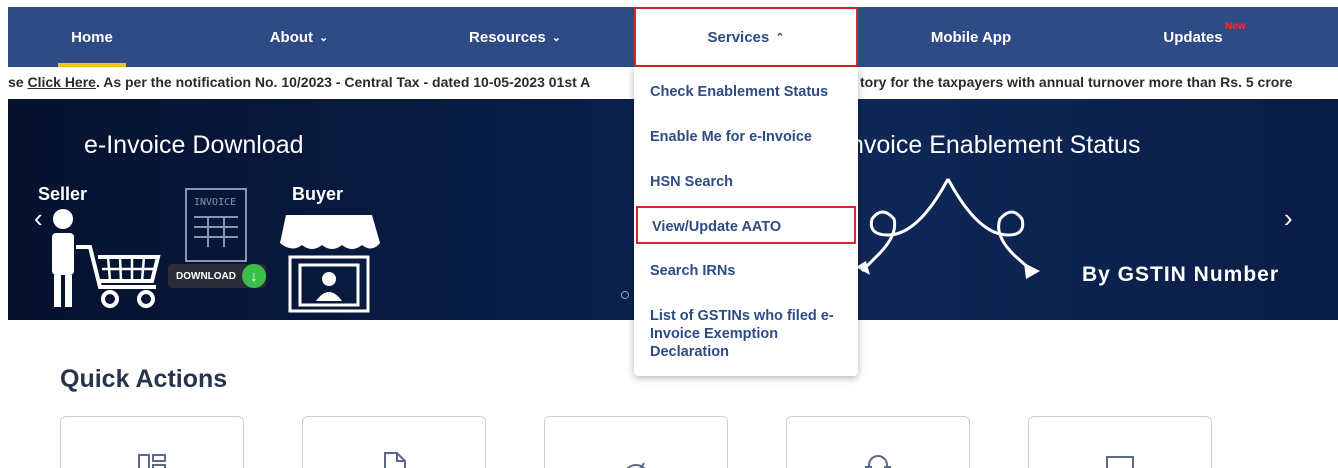 This screenshot has width=1338, height=468. Describe the element at coordinates (636, 465) in the screenshot. I see `gauge-icon` at that location.